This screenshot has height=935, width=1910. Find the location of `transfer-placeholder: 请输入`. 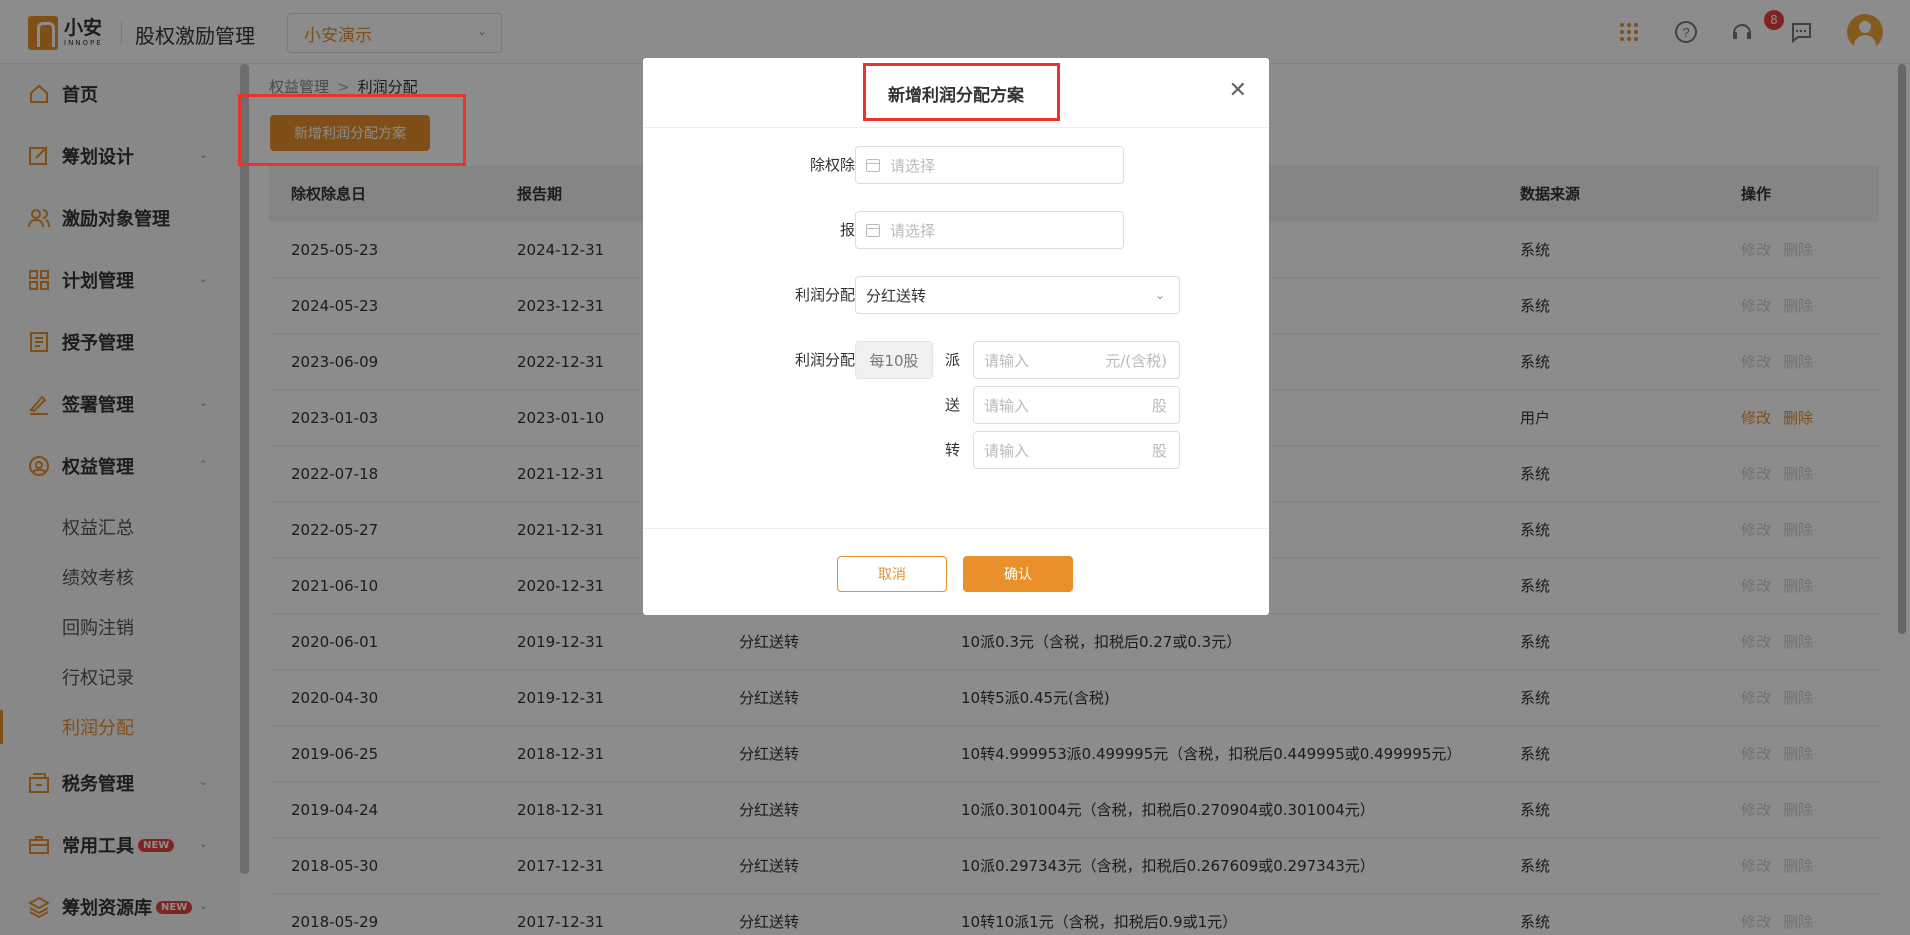

transfer-placeholder: 请输入 is located at coordinates (1007, 450).